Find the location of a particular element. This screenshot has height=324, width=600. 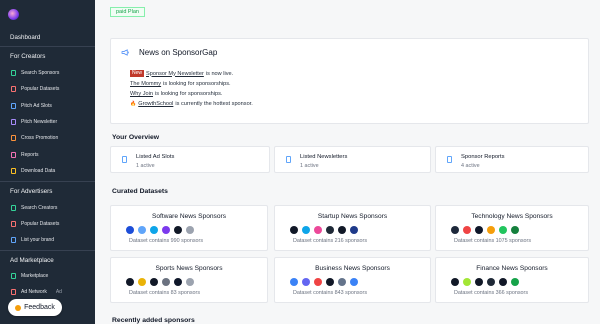

sidebar-item: List your brand is located at coordinates (32, 240).